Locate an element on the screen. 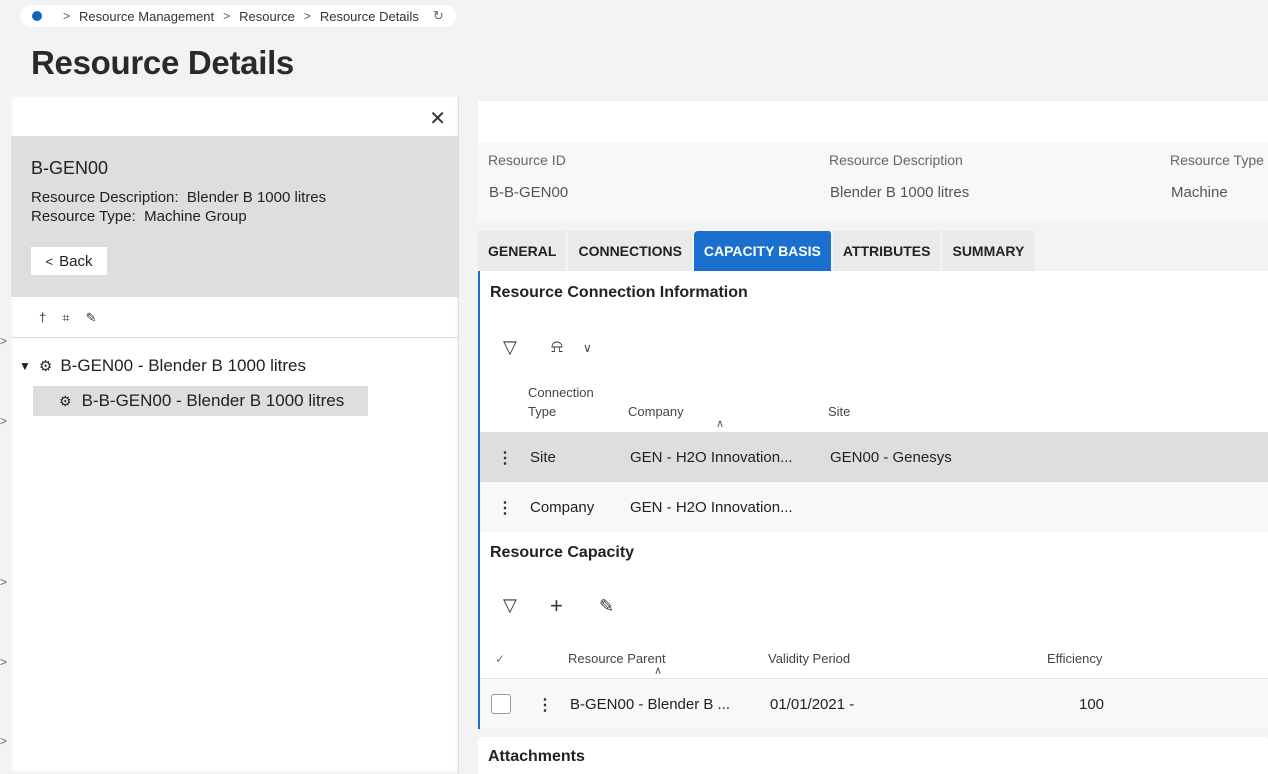 This screenshot has width=1268, height=774. column-header-efficiency: Efficiency is located at coordinates (1074, 658).